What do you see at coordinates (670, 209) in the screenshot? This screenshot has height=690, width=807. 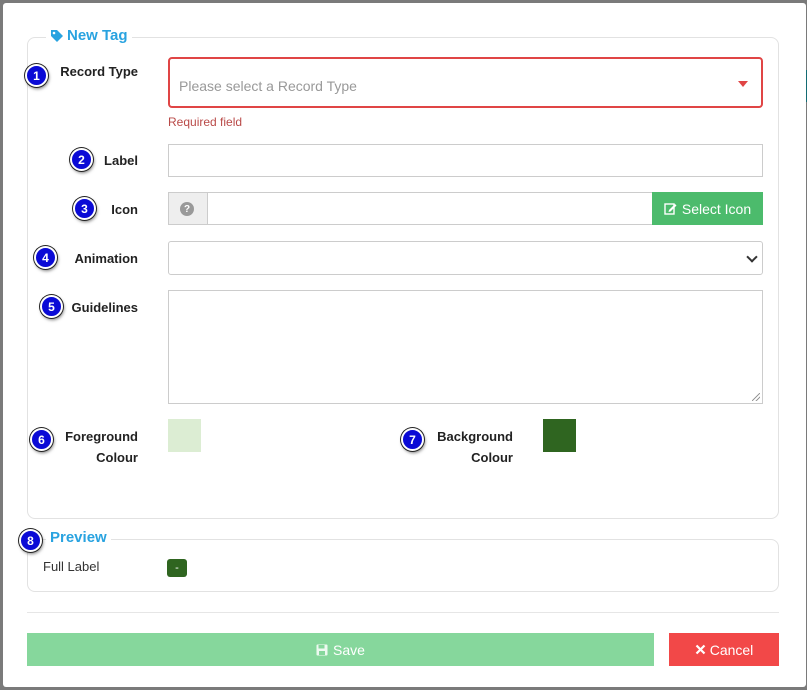 I see `edit-icon` at bounding box center [670, 209].